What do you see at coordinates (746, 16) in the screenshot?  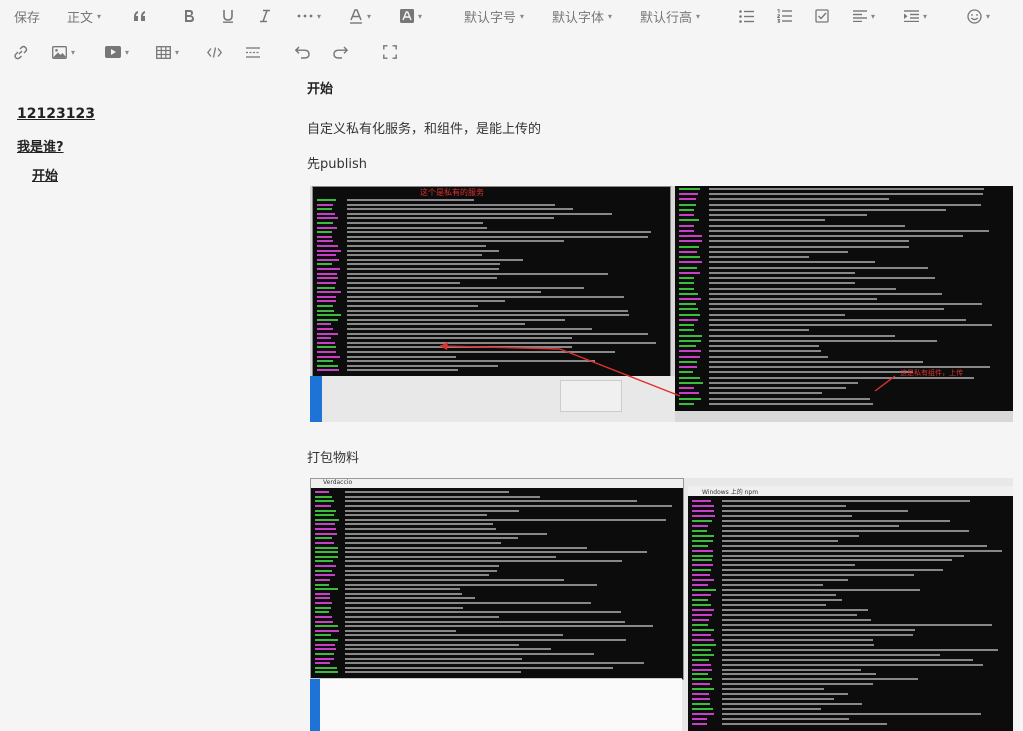 I see `bulleted-list-button` at bounding box center [746, 16].